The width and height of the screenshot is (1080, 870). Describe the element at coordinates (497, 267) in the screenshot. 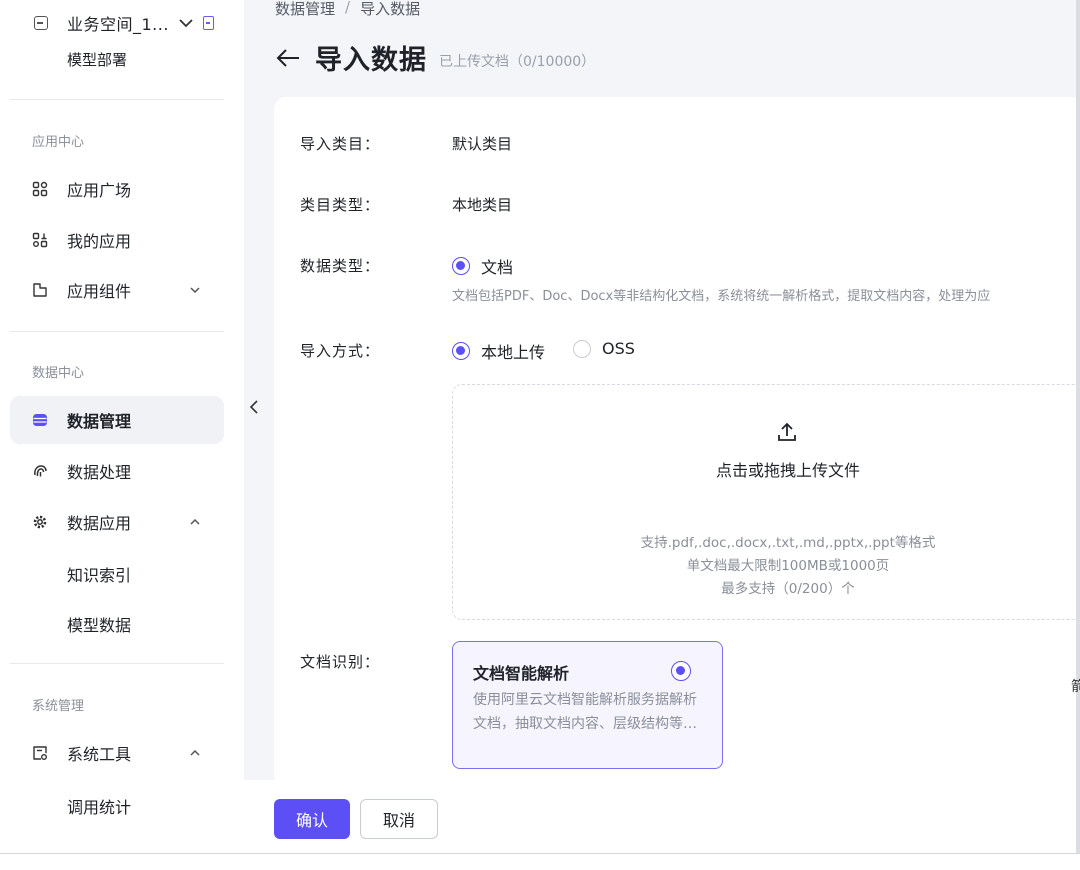

I see `radio-label: 文档` at that location.